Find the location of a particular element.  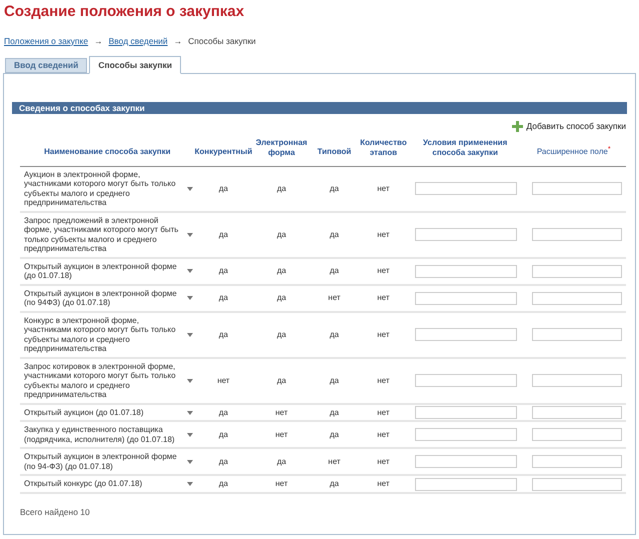

method-name: Запрос предложений в электронной форме, участниками которого могут быть только субъекты малого и среднего предпринимательства is located at coordinates (102, 235).